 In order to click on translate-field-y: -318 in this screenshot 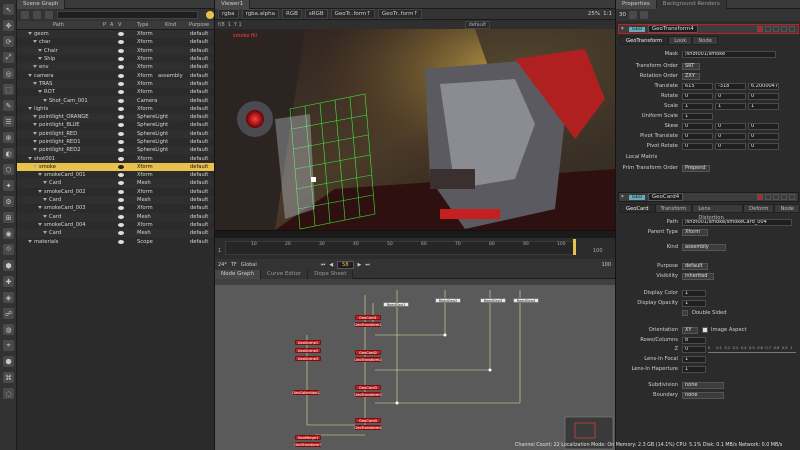, I will do `click(730, 86)`.